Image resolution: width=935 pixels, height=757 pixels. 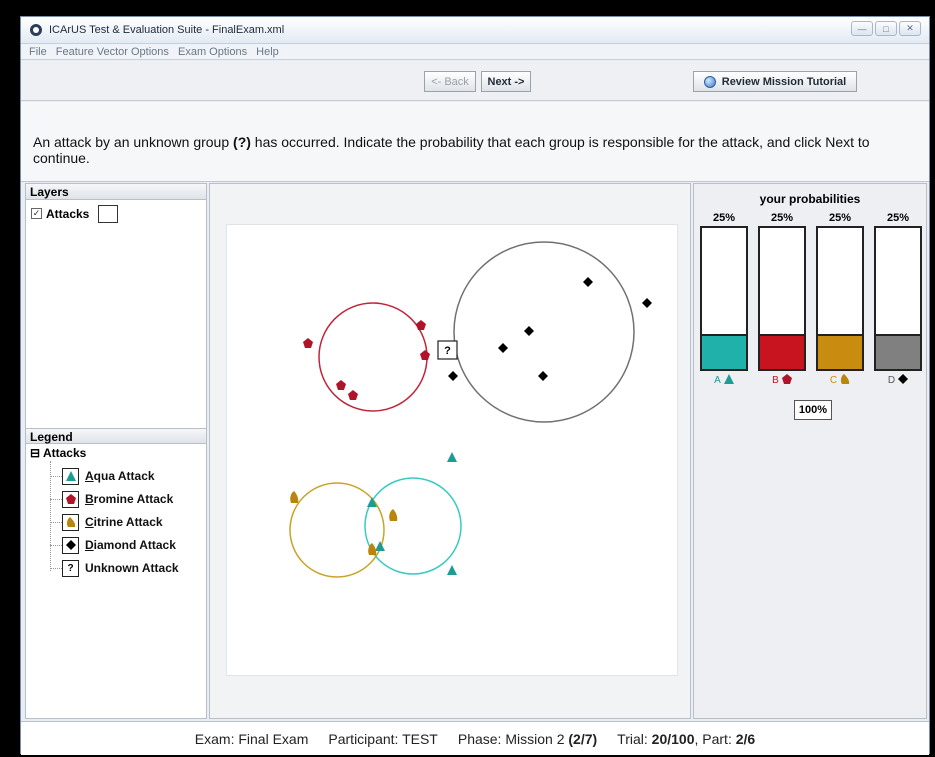 I want to click on maximize-button: □, so click(x=886, y=28).